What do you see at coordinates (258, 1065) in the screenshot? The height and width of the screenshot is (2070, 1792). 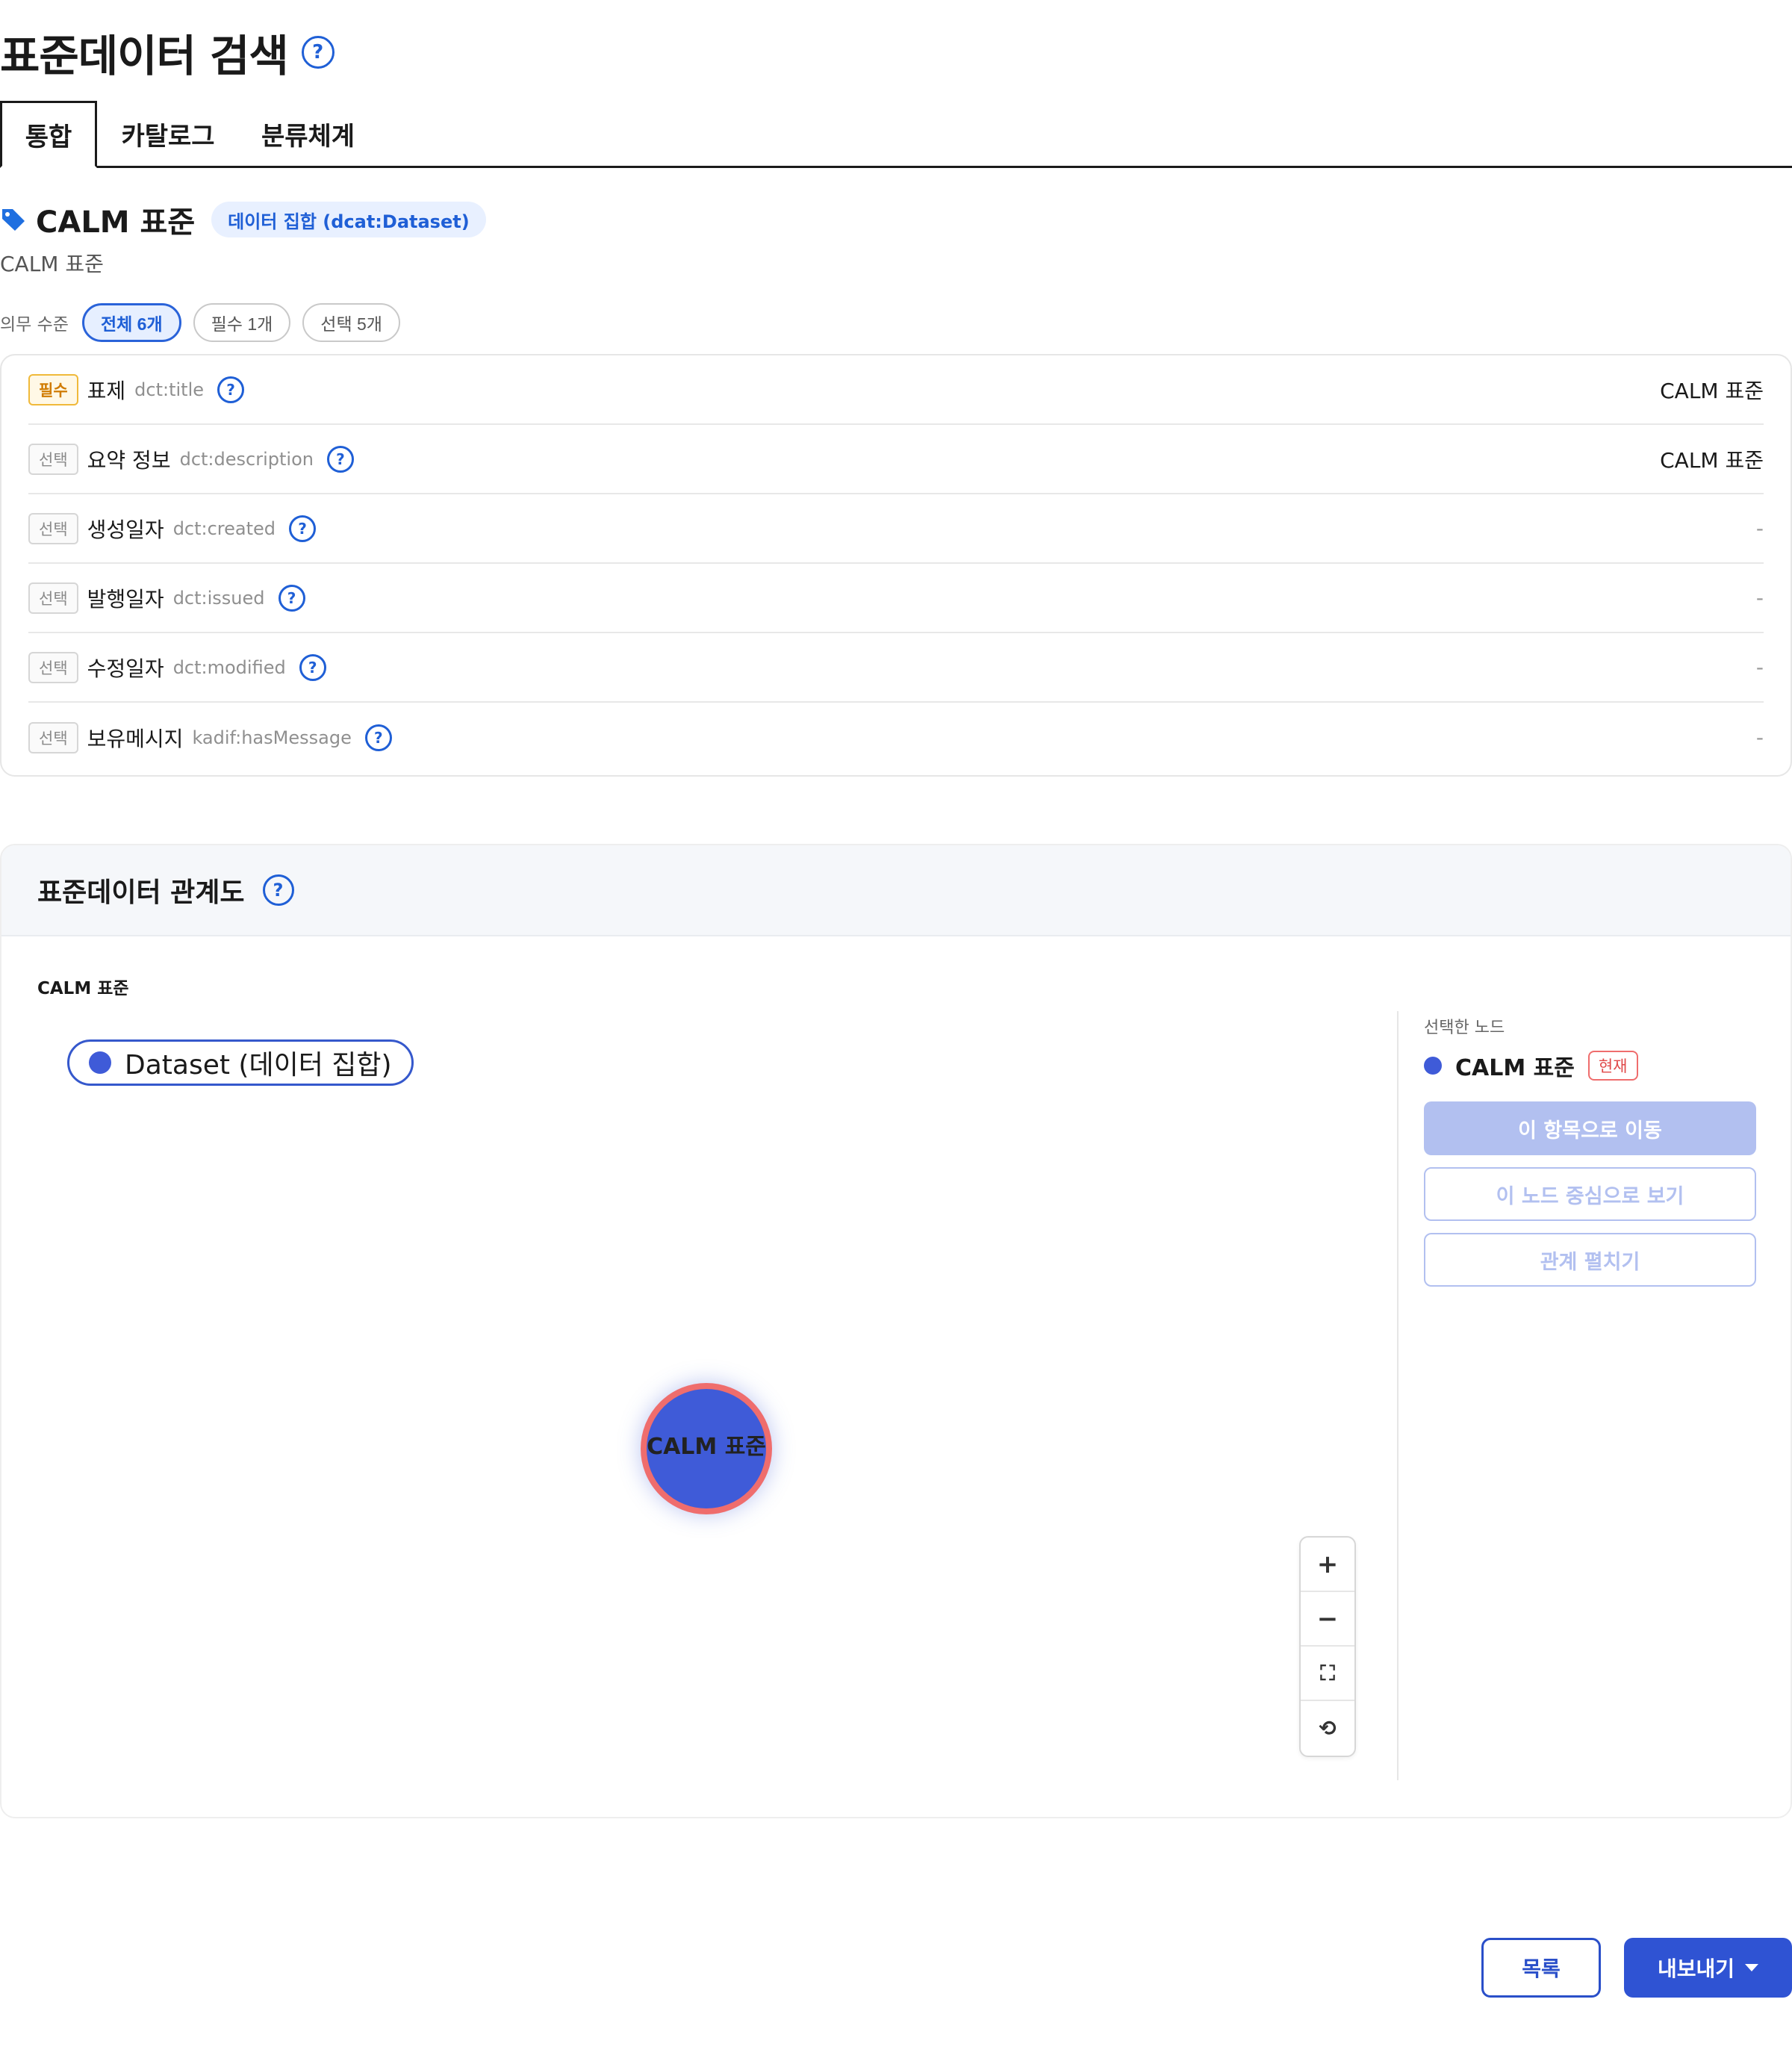 I see `legend-label: Dataset (데이터 집합)` at bounding box center [258, 1065].